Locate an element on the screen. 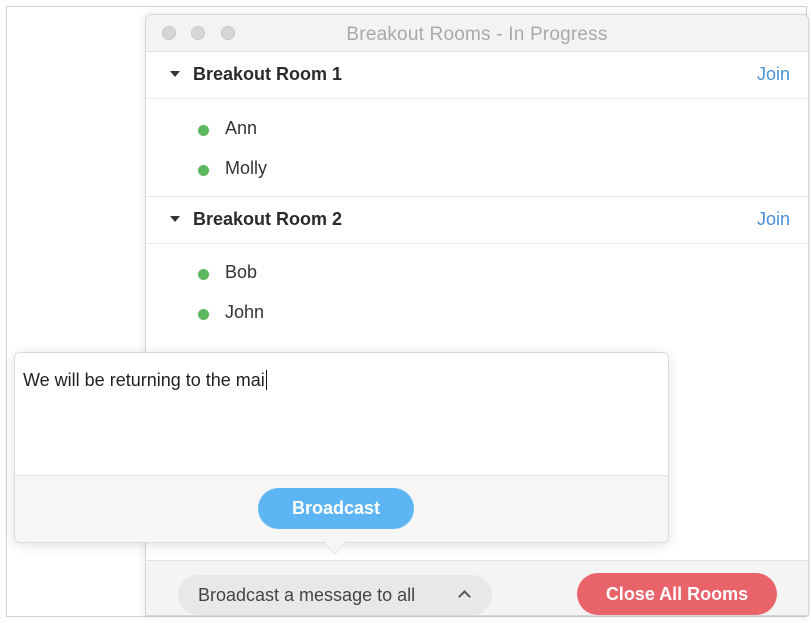  broadcast-button: Broadcast is located at coordinates (336, 508).